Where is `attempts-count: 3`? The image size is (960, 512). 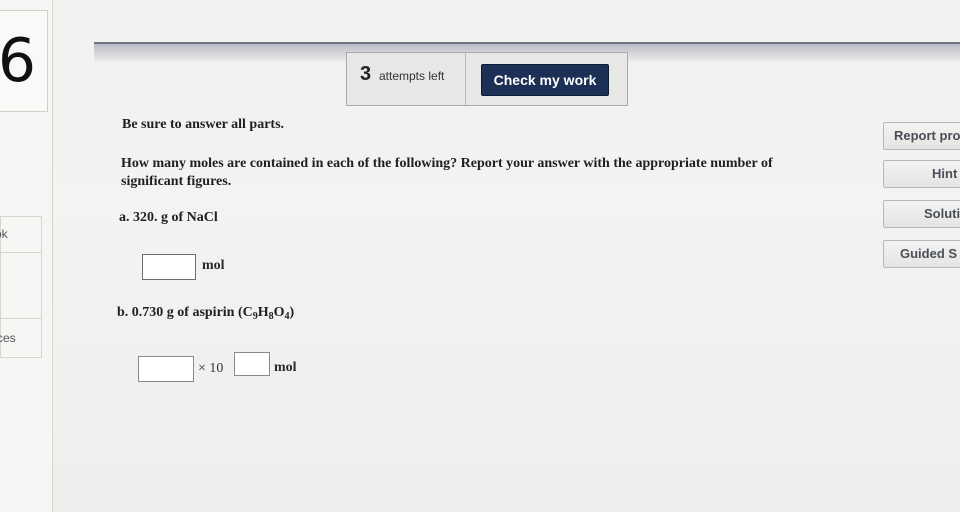 attempts-count: 3 is located at coordinates (366, 74).